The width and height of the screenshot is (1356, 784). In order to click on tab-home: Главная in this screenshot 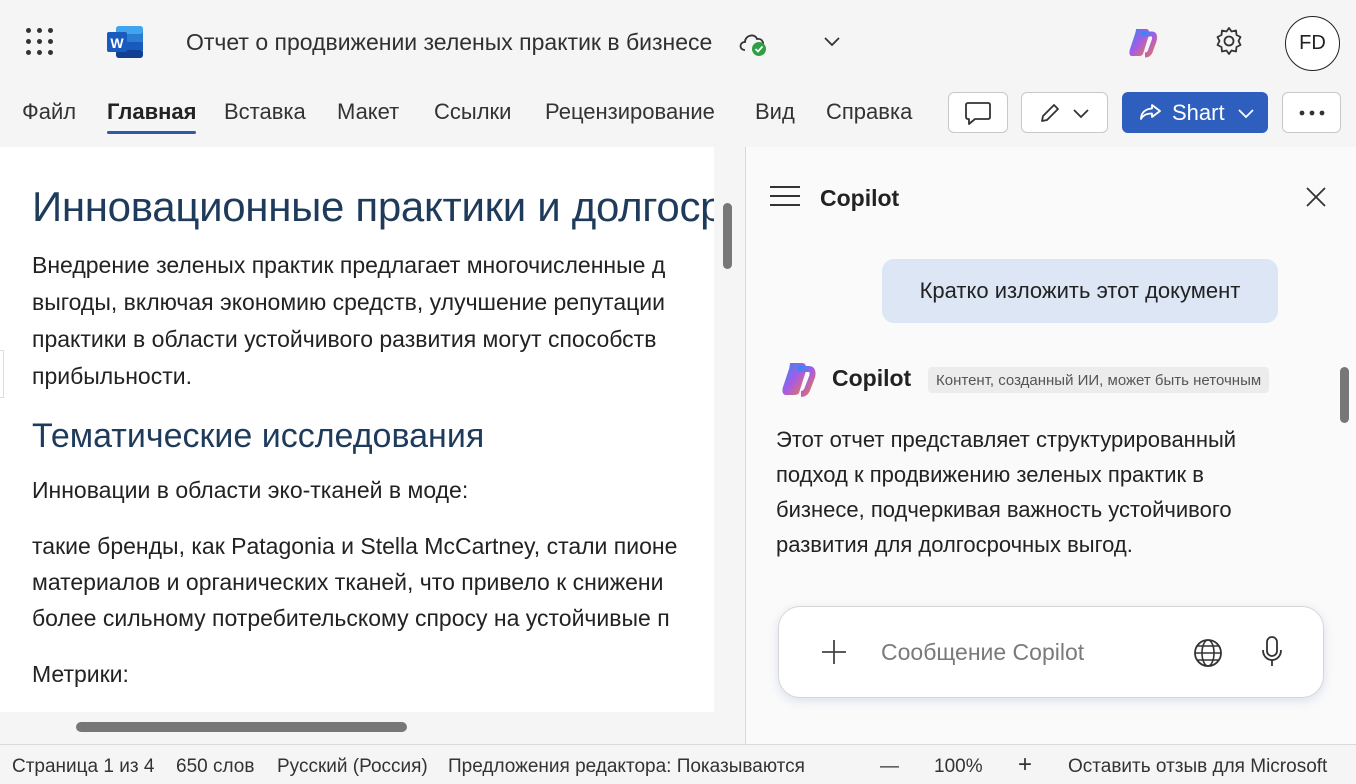, I will do `click(152, 116)`.